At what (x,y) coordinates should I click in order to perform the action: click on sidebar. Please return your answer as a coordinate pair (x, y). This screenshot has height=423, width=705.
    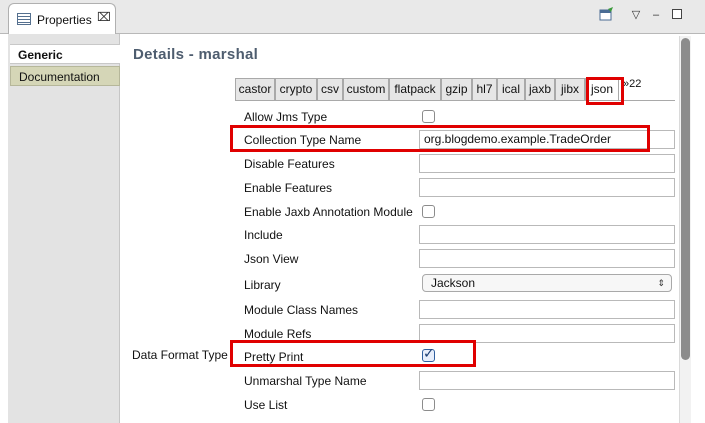
    Looking at the image, I should click on (64, 228).